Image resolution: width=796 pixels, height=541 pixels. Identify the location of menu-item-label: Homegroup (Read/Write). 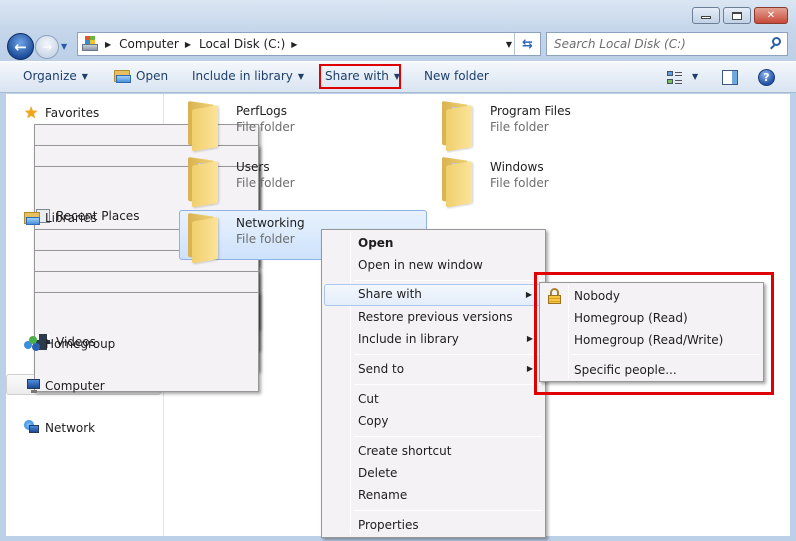
(649, 340).